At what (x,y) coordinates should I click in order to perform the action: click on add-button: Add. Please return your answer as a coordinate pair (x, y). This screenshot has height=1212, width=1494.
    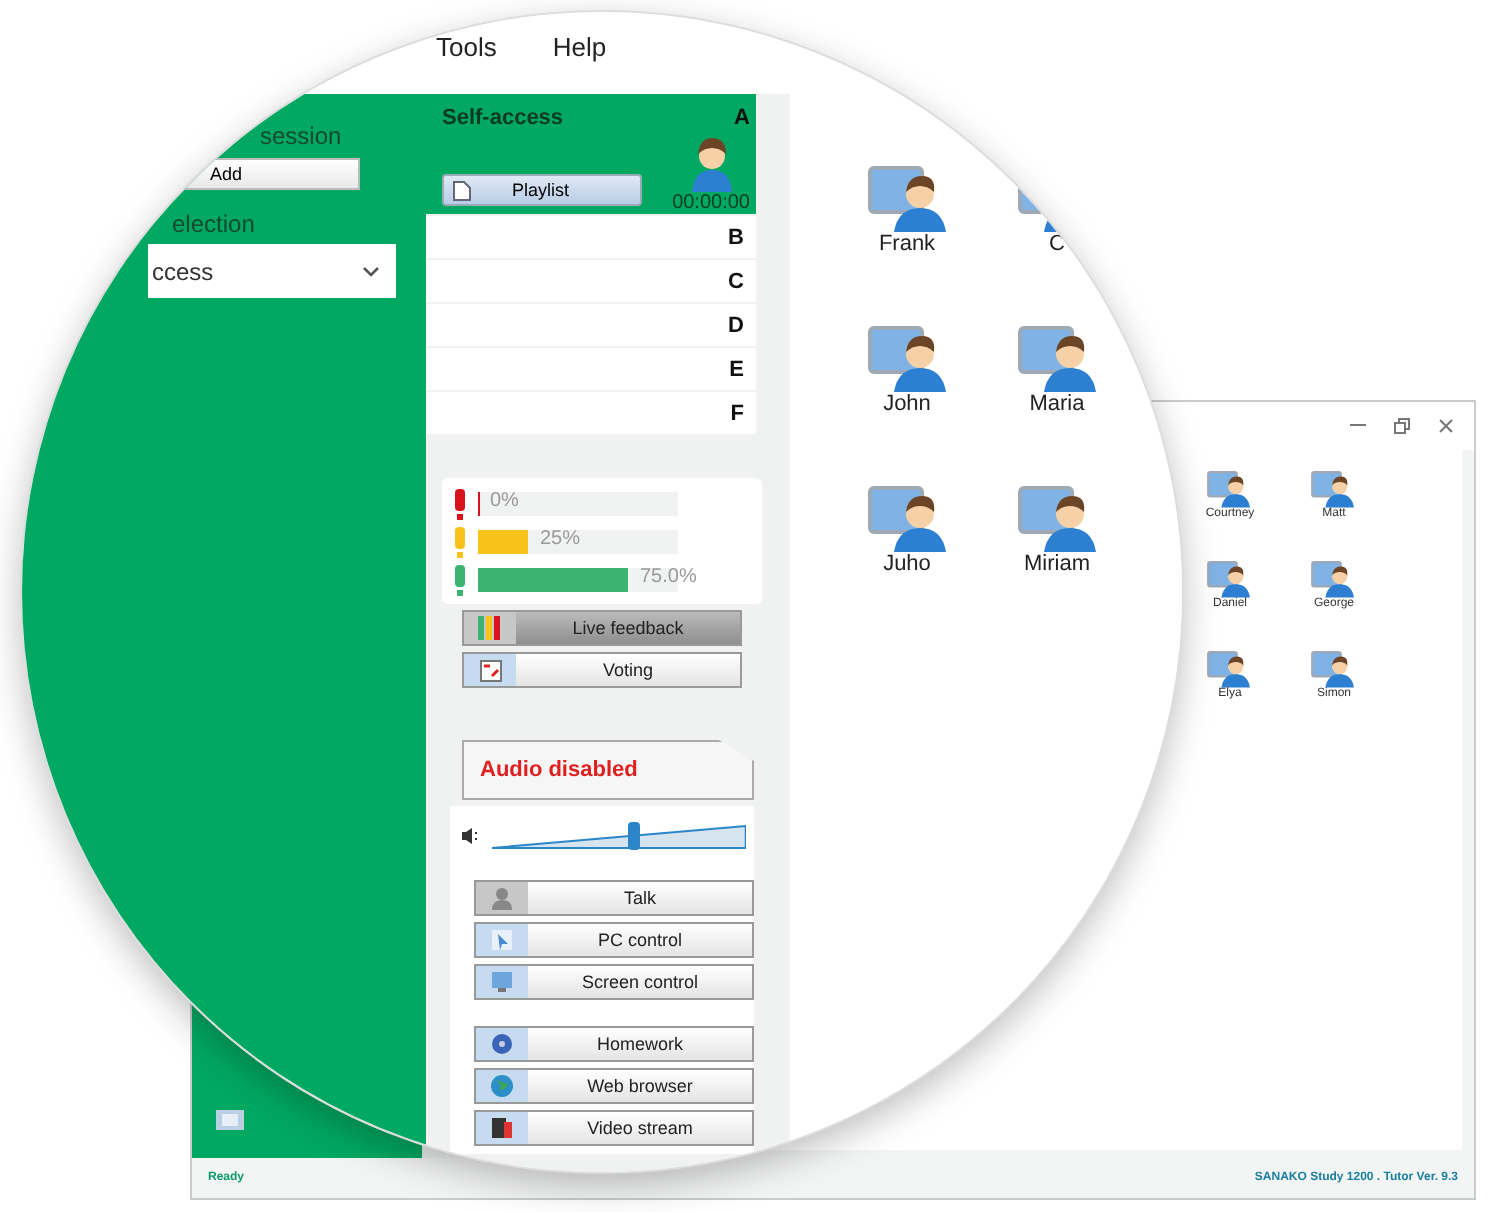
    Looking at the image, I should click on (270, 174).